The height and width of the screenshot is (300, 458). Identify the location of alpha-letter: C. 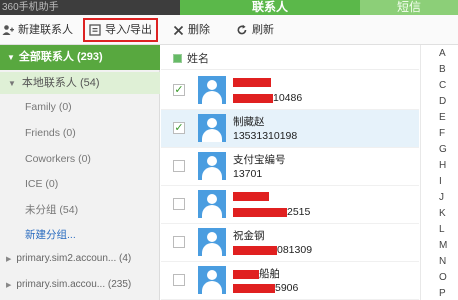
(442, 85).